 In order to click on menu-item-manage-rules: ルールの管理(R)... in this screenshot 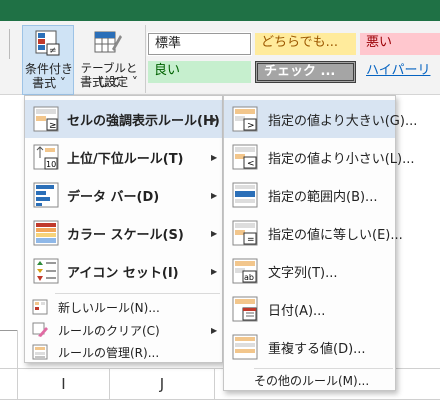, I will do `click(123, 352)`.